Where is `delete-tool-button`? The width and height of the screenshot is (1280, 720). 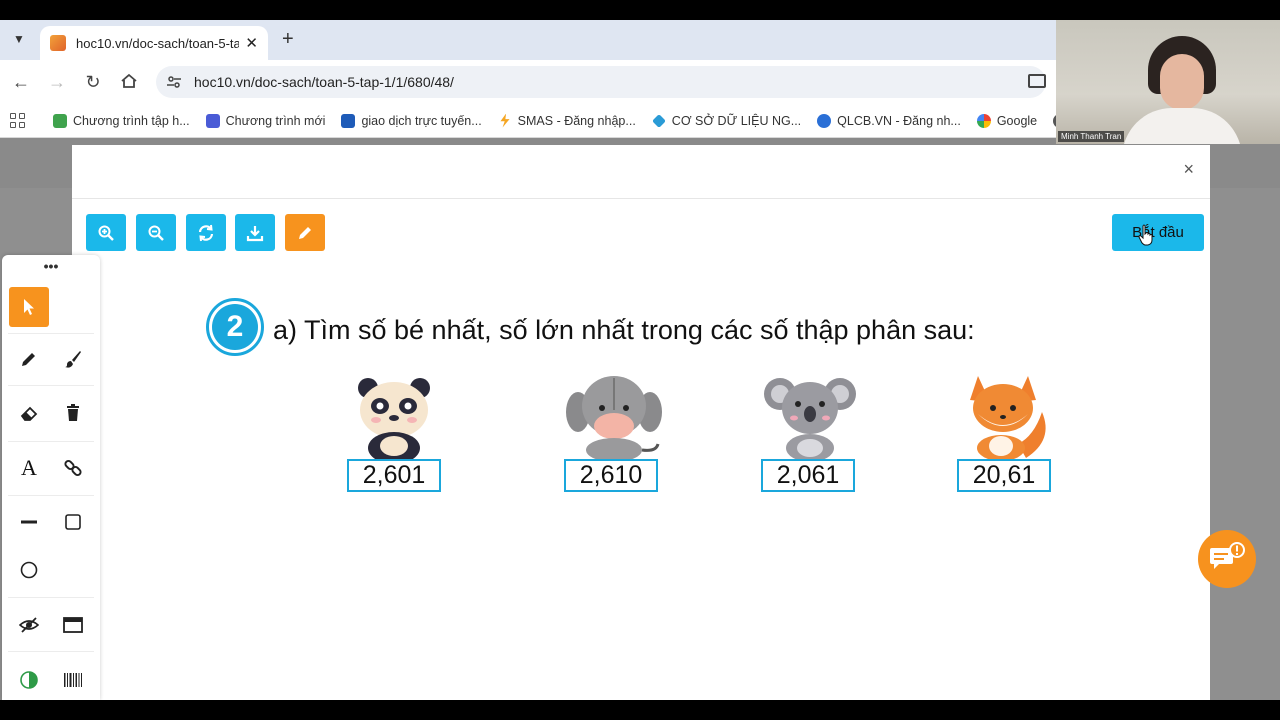 delete-tool-button is located at coordinates (73, 413).